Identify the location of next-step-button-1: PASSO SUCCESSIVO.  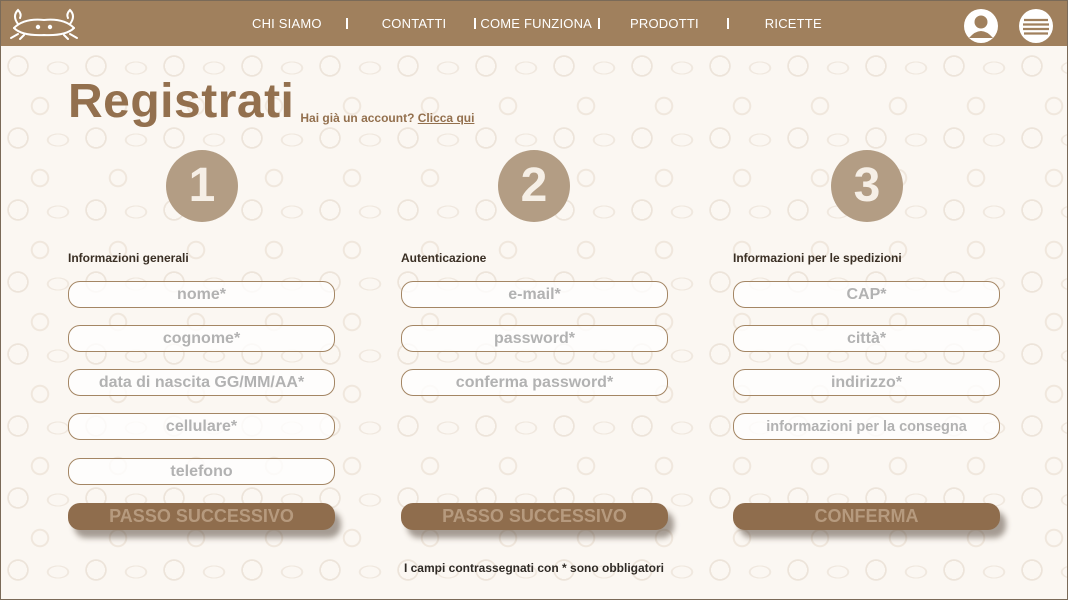
(201, 516).